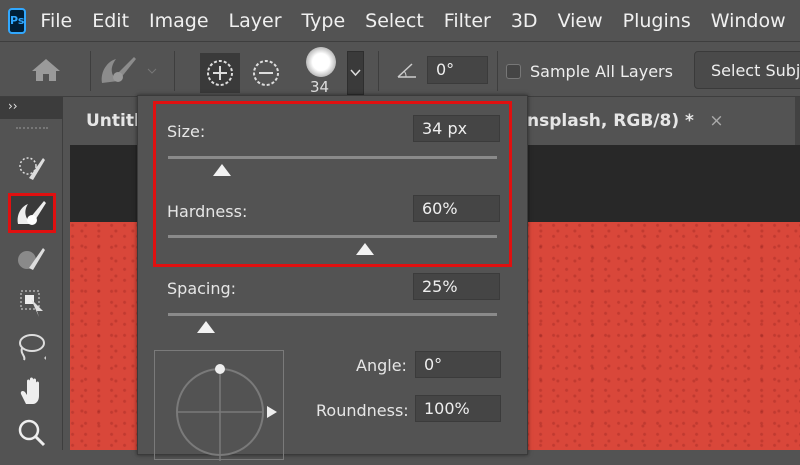  Describe the element at coordinates (219, 405) in the screenshot. I see `brush-angle-preview` at that location.